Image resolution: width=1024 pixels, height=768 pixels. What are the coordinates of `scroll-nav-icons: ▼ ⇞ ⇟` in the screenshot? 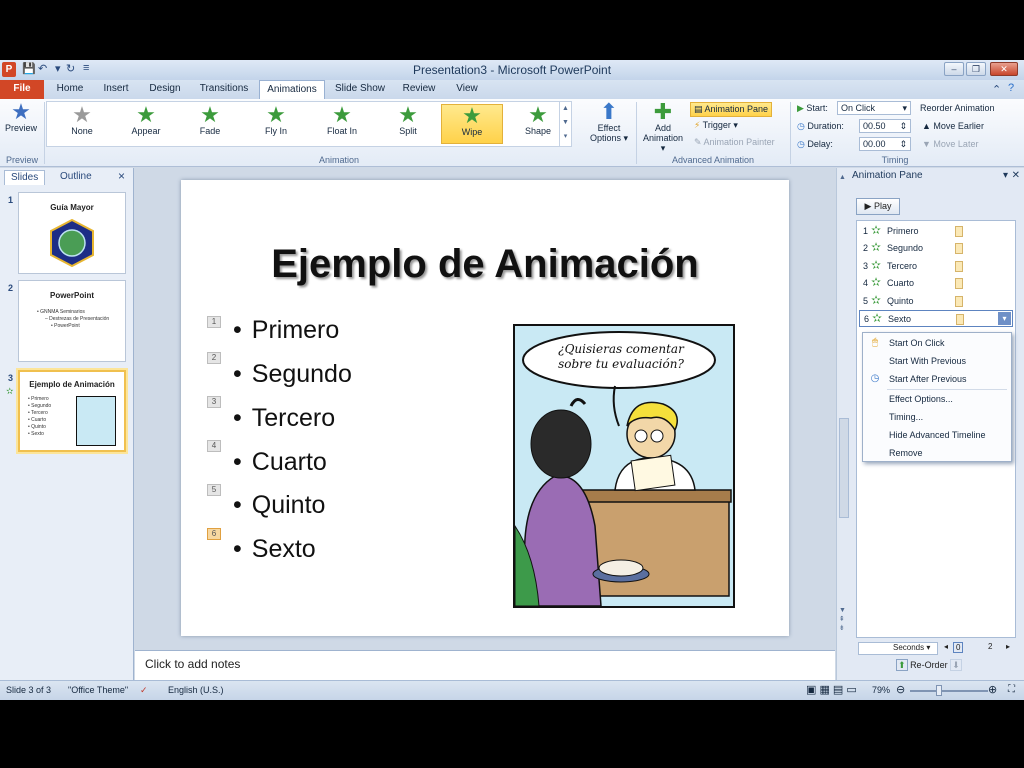 It's located at (842, 619).